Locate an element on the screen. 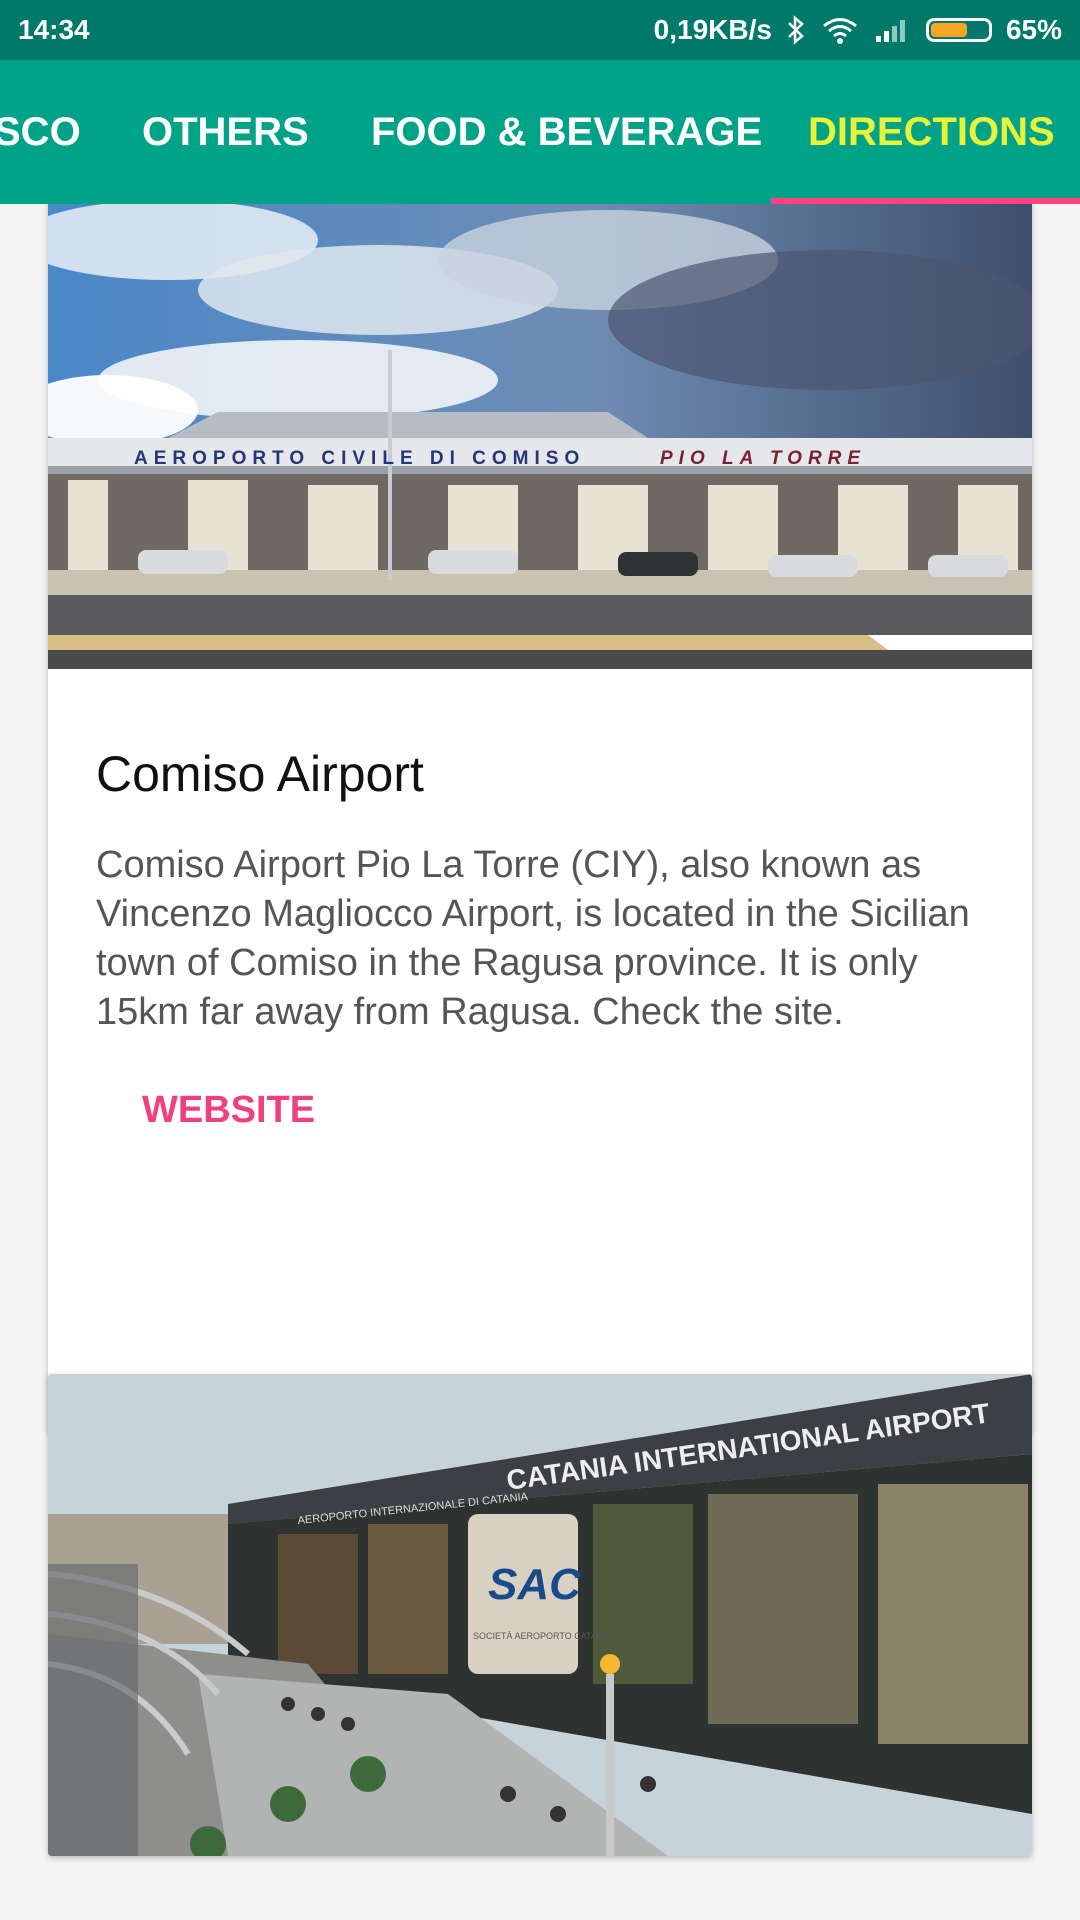 The height and width of the screenshot is (1920, 1080). tab-bar: SCO OTHERS FOOD & BEVERAGE DIRECTIONS is located at coordinates (540, 132).